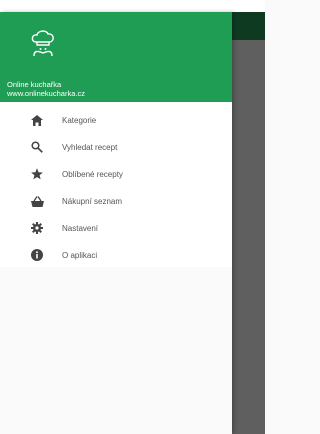 This screenshot has width=320, height=434. I want to click on menu-item-search: Vyhledat recept, so click(116, 147).